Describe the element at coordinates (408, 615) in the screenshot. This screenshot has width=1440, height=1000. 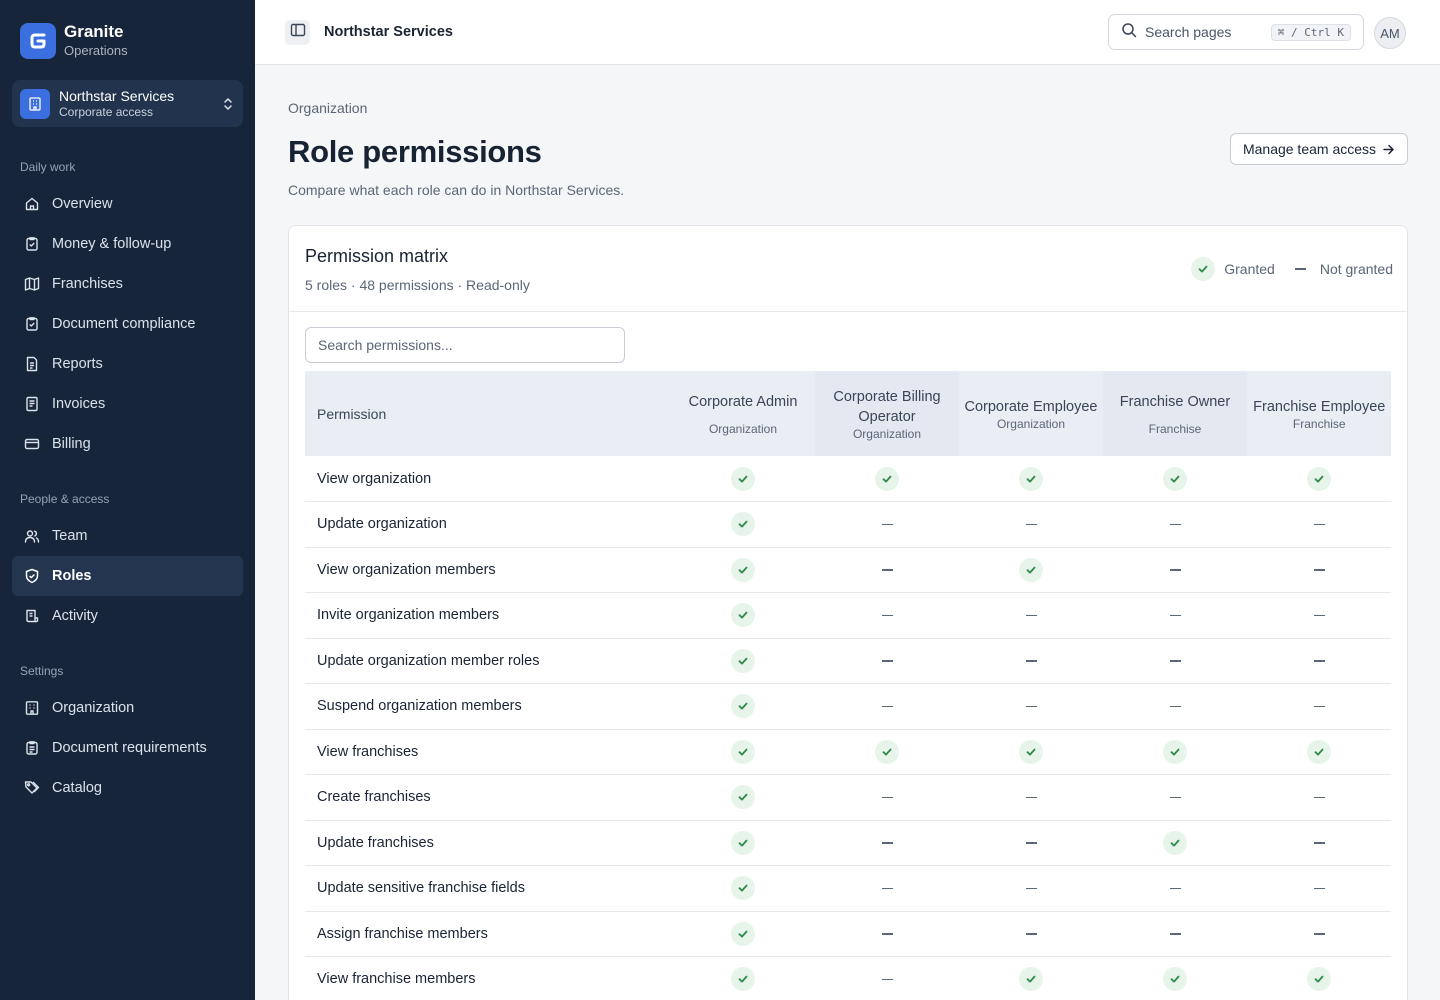
I see `permission-name: Invite organization members` at that location.